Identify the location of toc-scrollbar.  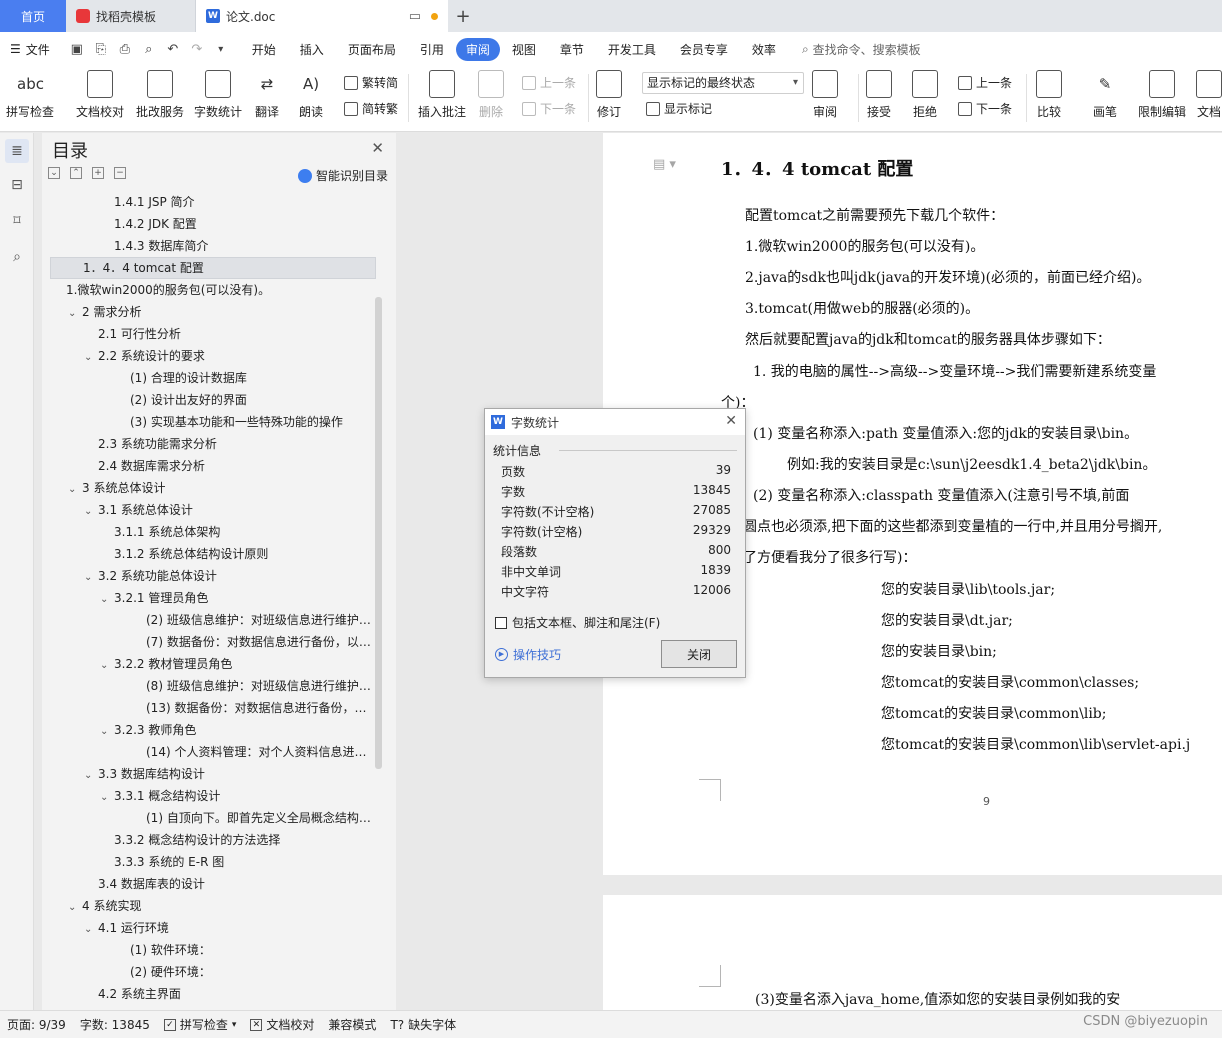
(378, 533).